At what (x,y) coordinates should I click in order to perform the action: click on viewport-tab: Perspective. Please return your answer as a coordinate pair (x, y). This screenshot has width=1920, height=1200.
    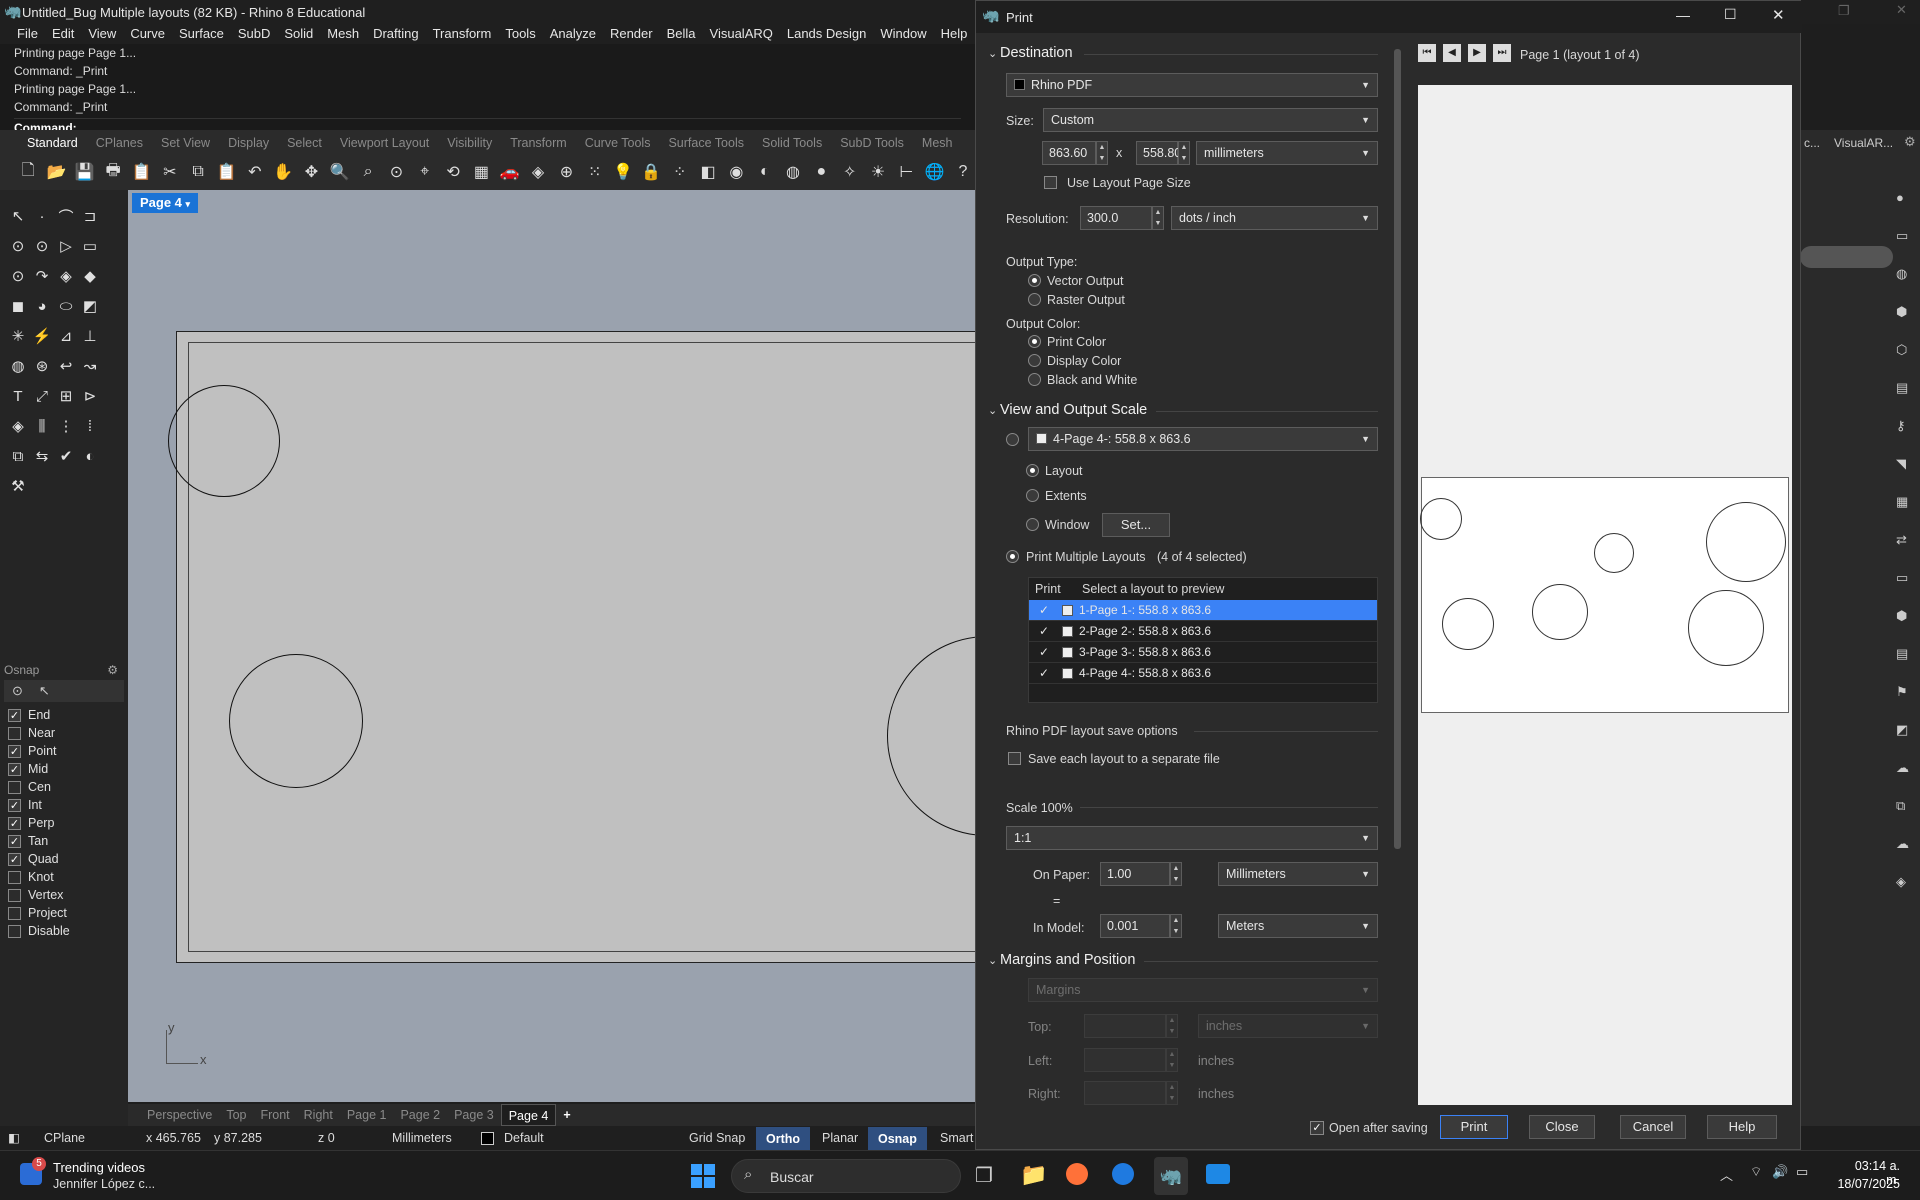
    Looking at the image, I should click on (179, 1115).